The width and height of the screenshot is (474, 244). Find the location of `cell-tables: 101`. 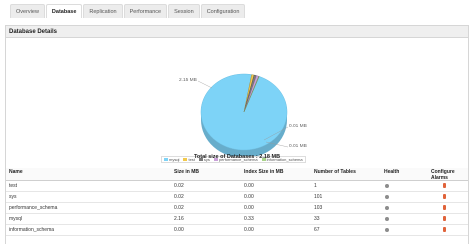

cell-tables: 101 is located at coordinates (318, 197).